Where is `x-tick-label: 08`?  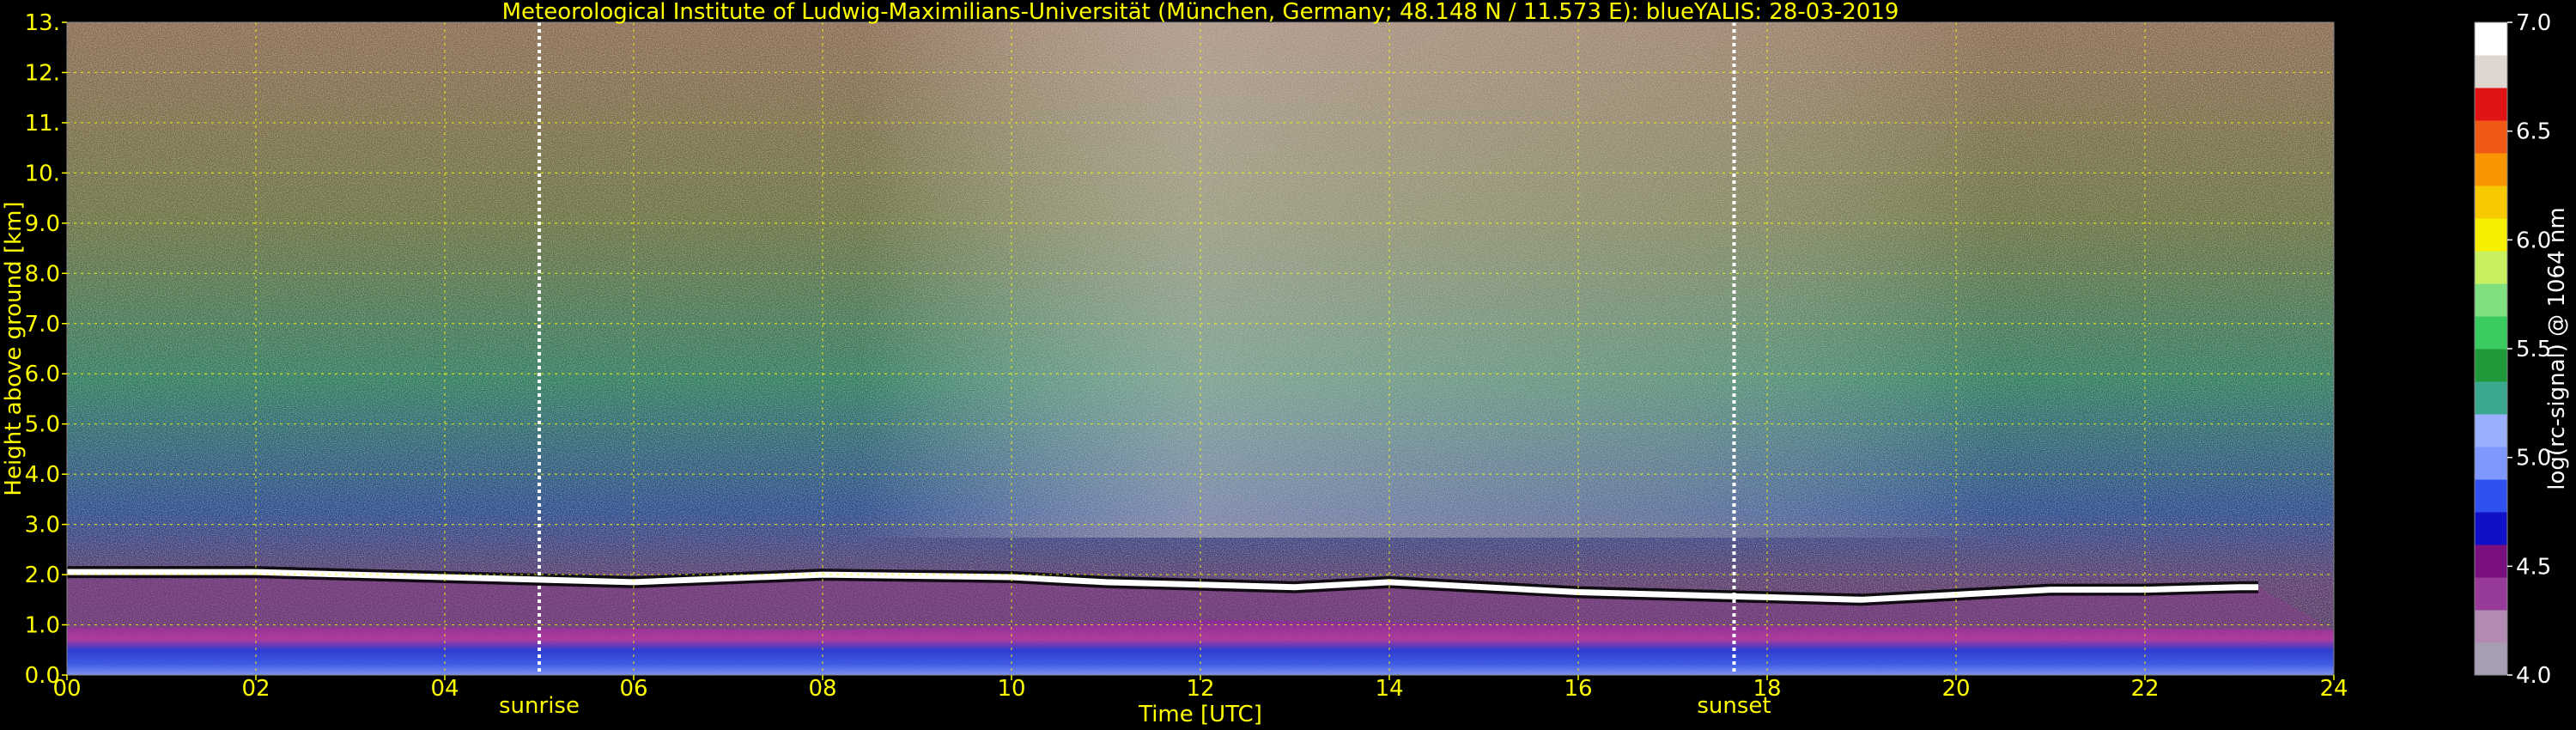 x-tick-label: 08 is located at coordinates (822, 689).